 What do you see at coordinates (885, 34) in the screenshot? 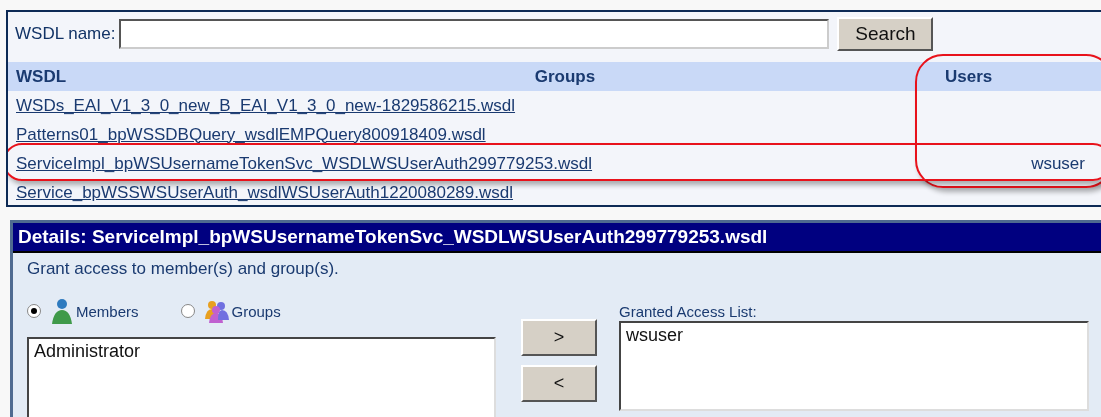
I see `search-button: Search` at bounding box center [885, 34].